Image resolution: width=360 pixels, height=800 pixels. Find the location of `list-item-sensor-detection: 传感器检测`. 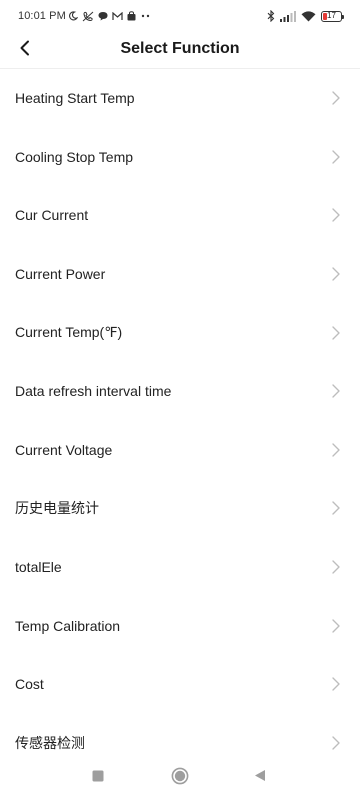

list-item-sensor-detection: 传感器检测 is located at coordinates (180, 734).